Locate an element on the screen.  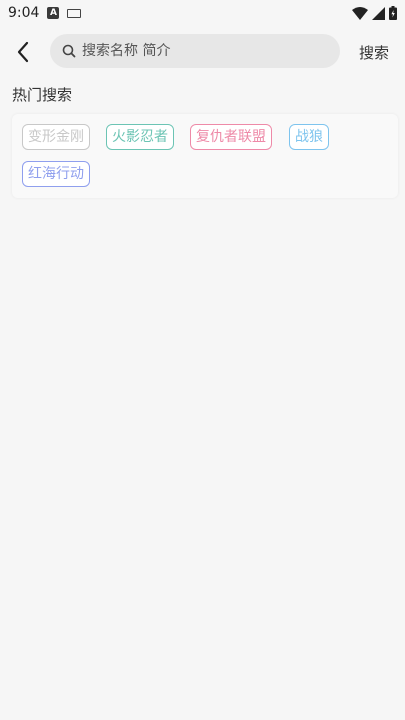
signal-icon is located at coordinates (378, 13).